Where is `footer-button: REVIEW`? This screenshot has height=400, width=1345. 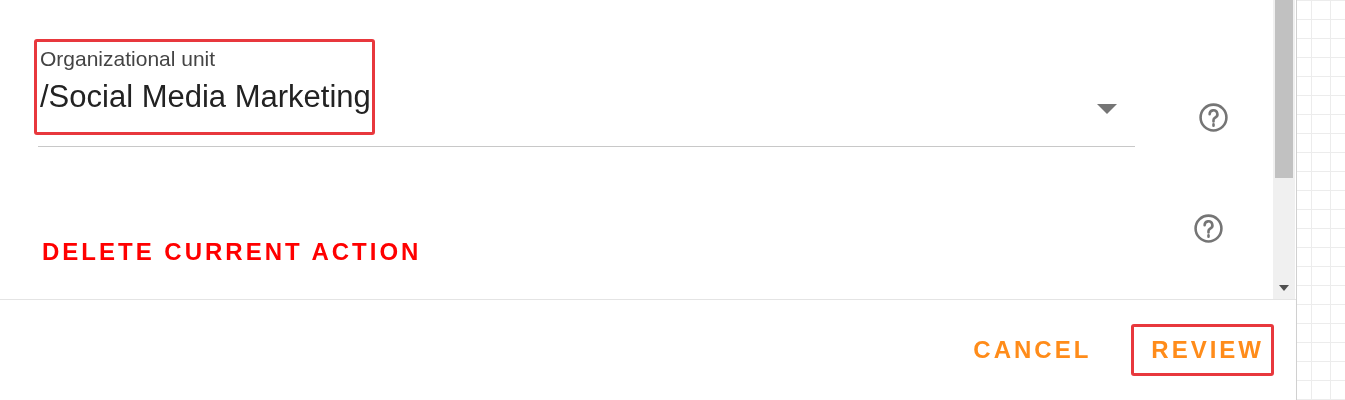
footer-button: REVIEW is located at coordinates (1202, 350).